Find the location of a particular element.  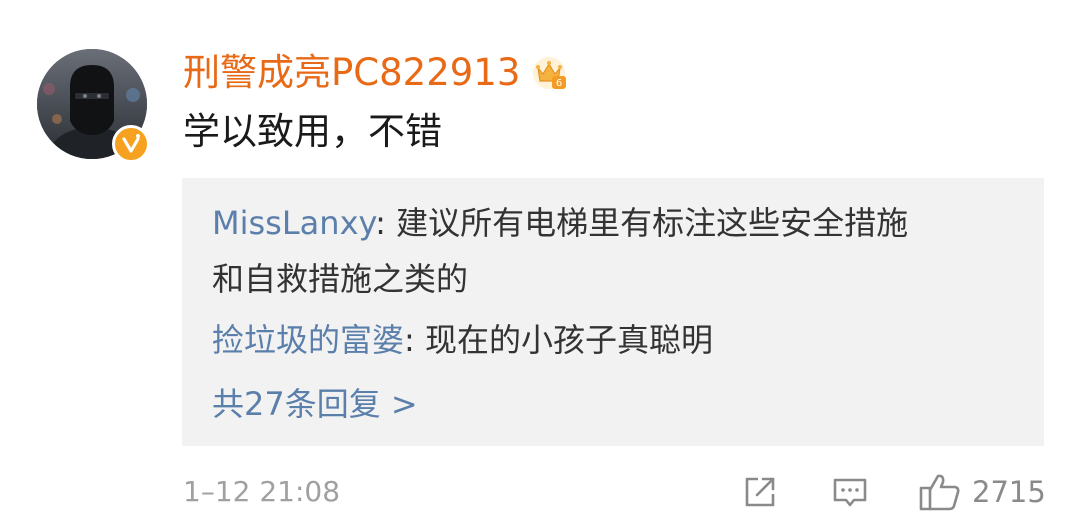

comment-icon is located at coordinates (850, 492).